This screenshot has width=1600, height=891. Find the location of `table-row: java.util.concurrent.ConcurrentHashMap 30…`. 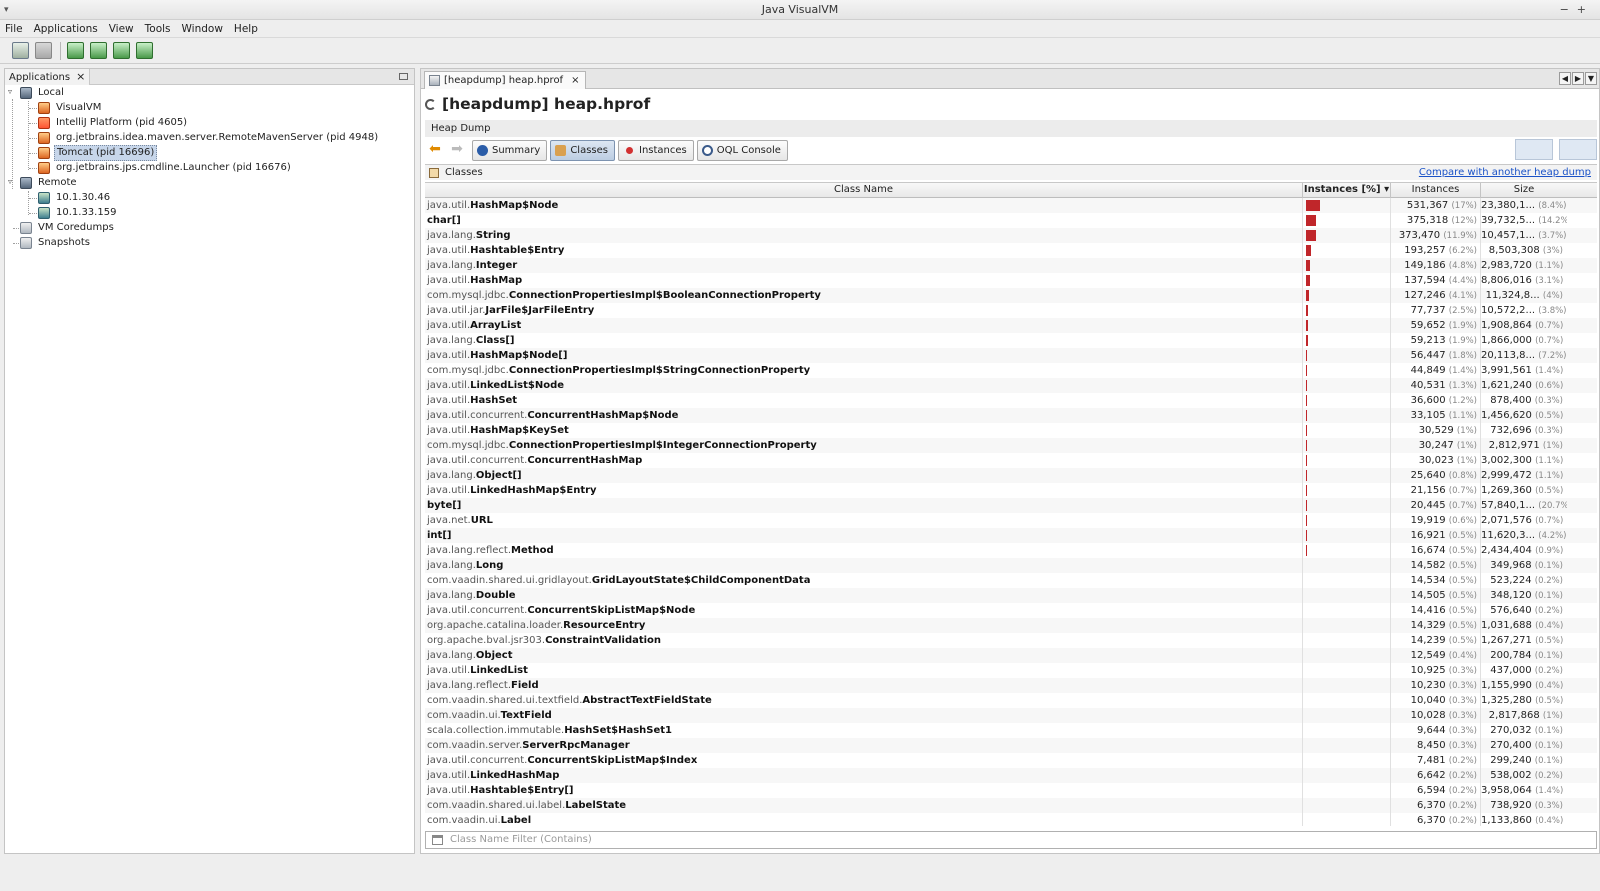

table-row: java.util.concurrent.ConcurrentHashMap 30… is located at coordinates (1011, 460).